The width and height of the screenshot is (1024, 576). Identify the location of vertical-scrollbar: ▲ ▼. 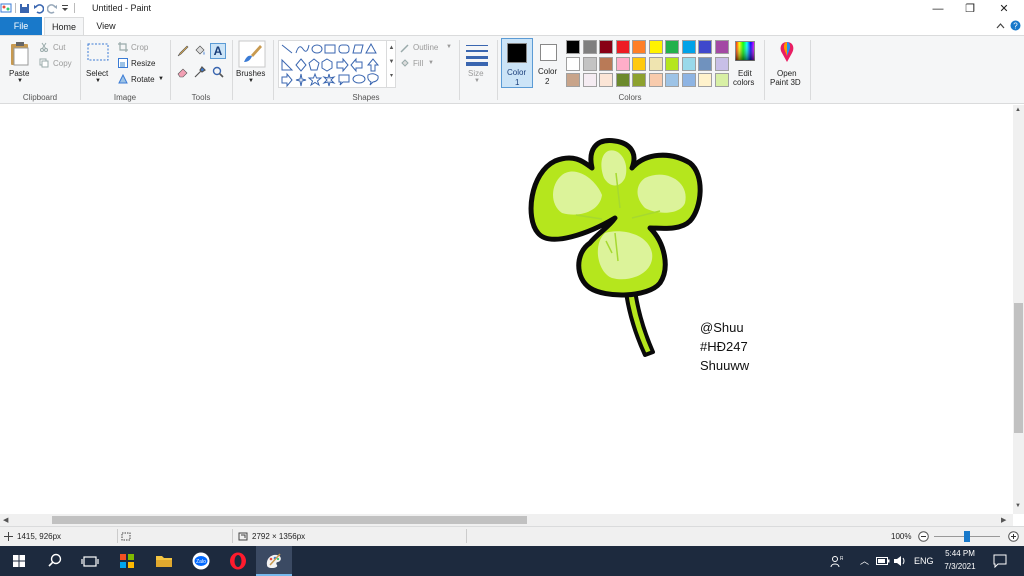
(1018, 309).